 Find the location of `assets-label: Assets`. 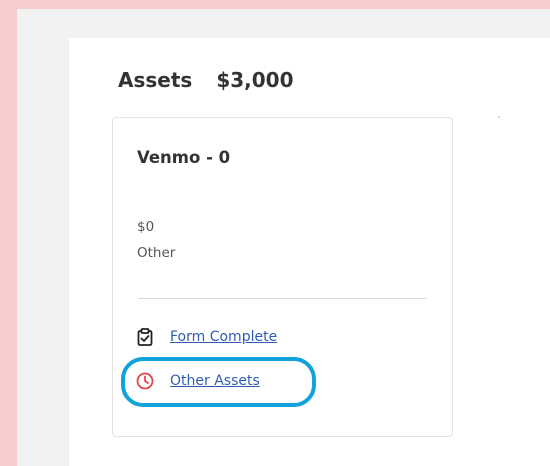

assets-label: Assets is located at coordinates (155, 80).